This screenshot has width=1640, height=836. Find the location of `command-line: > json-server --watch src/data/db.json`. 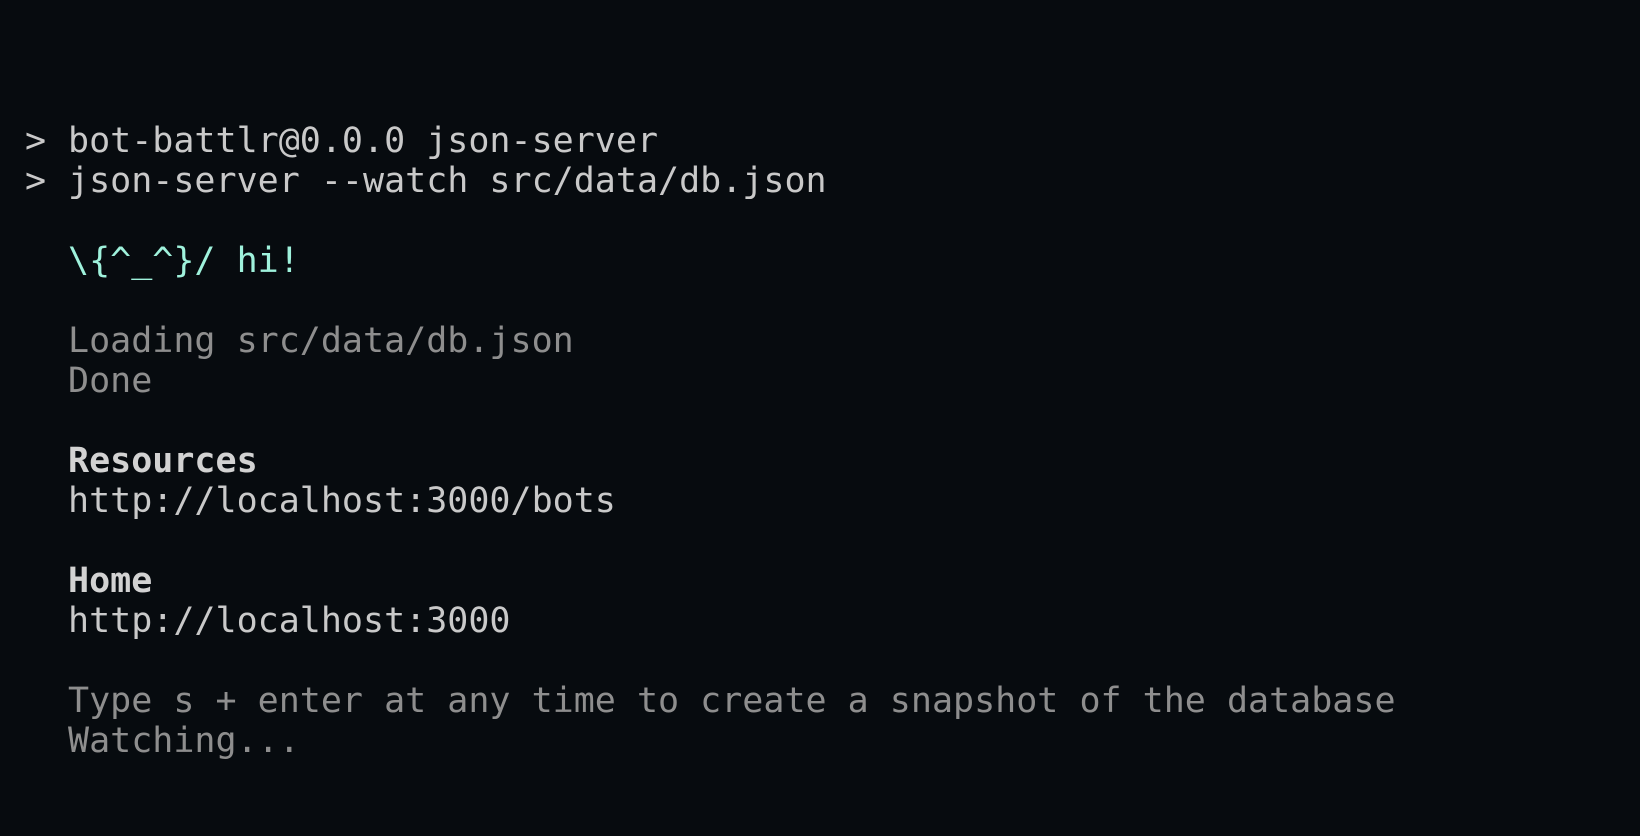

command-line: > json-server --watch src/data/db.json is located at coordinates (413, 161).